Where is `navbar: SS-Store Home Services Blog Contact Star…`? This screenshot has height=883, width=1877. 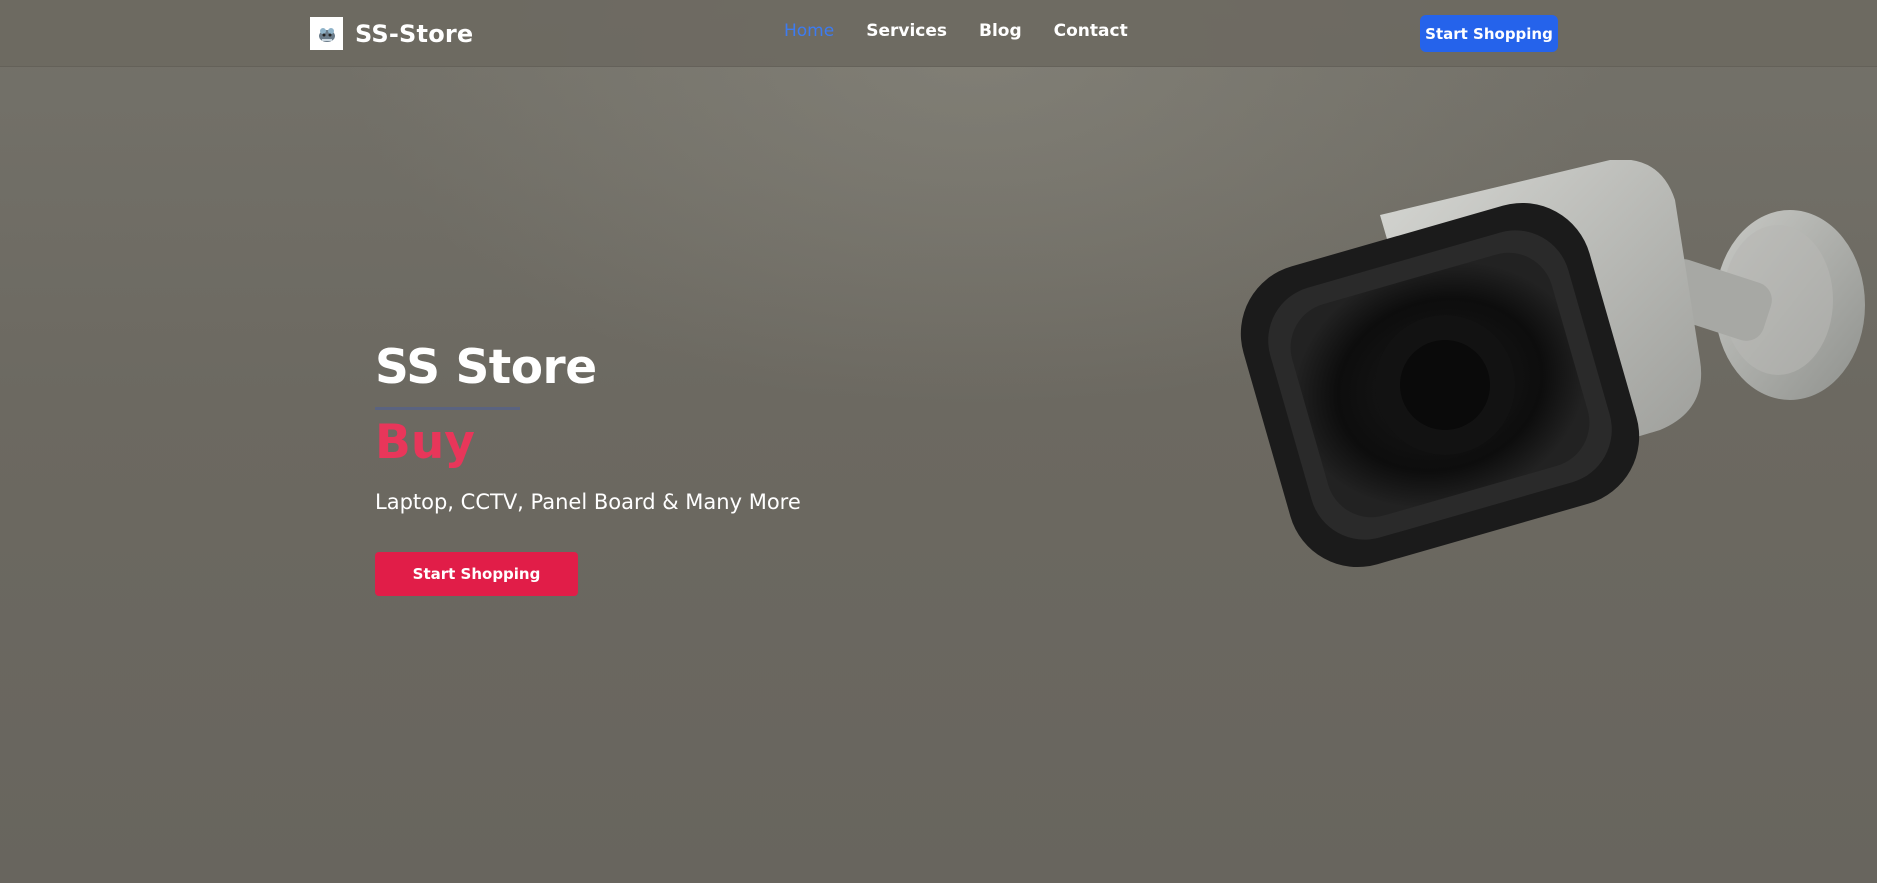
navbar: SS-Store Home Services Blog Contact Star… is located at coordinates (938, 33).